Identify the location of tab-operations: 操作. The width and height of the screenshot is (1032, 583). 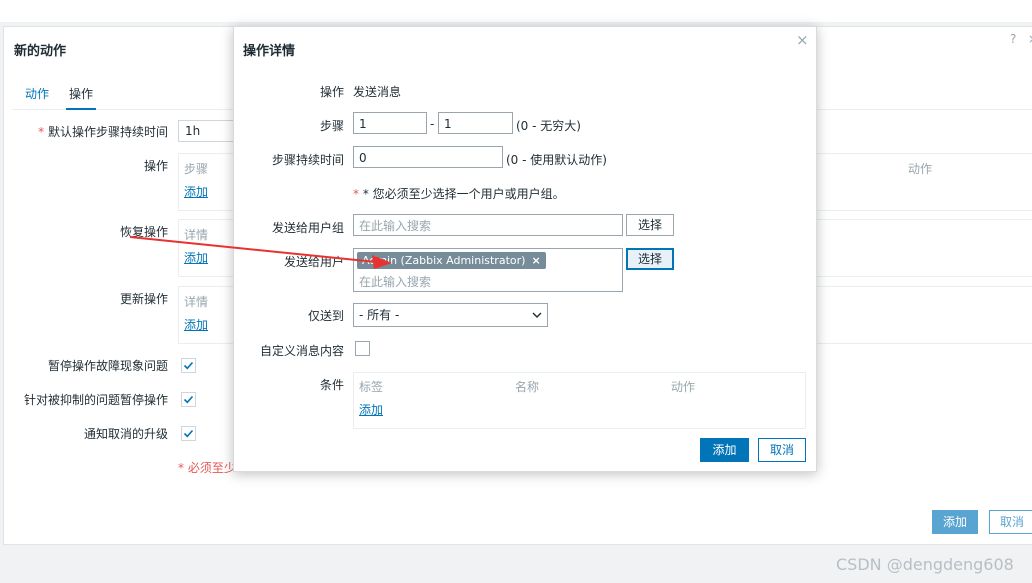
(81, 97).